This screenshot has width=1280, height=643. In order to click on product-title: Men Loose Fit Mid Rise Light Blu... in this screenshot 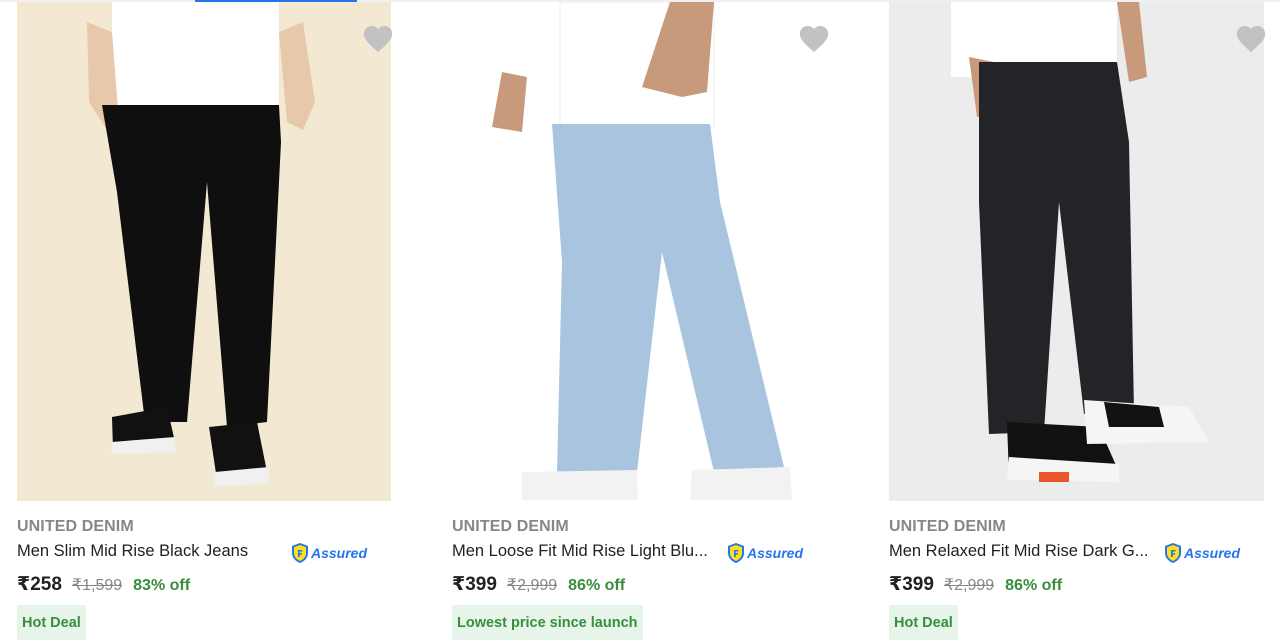, I will do `click(580, 551)`.